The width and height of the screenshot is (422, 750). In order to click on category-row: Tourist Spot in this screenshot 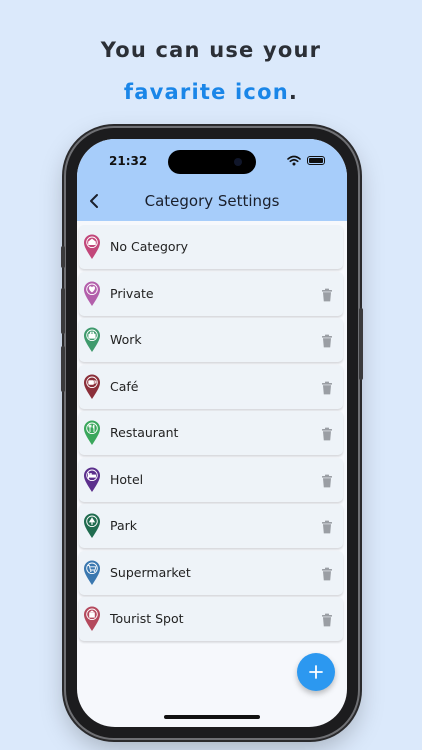, I will do `click(211, 619)`.